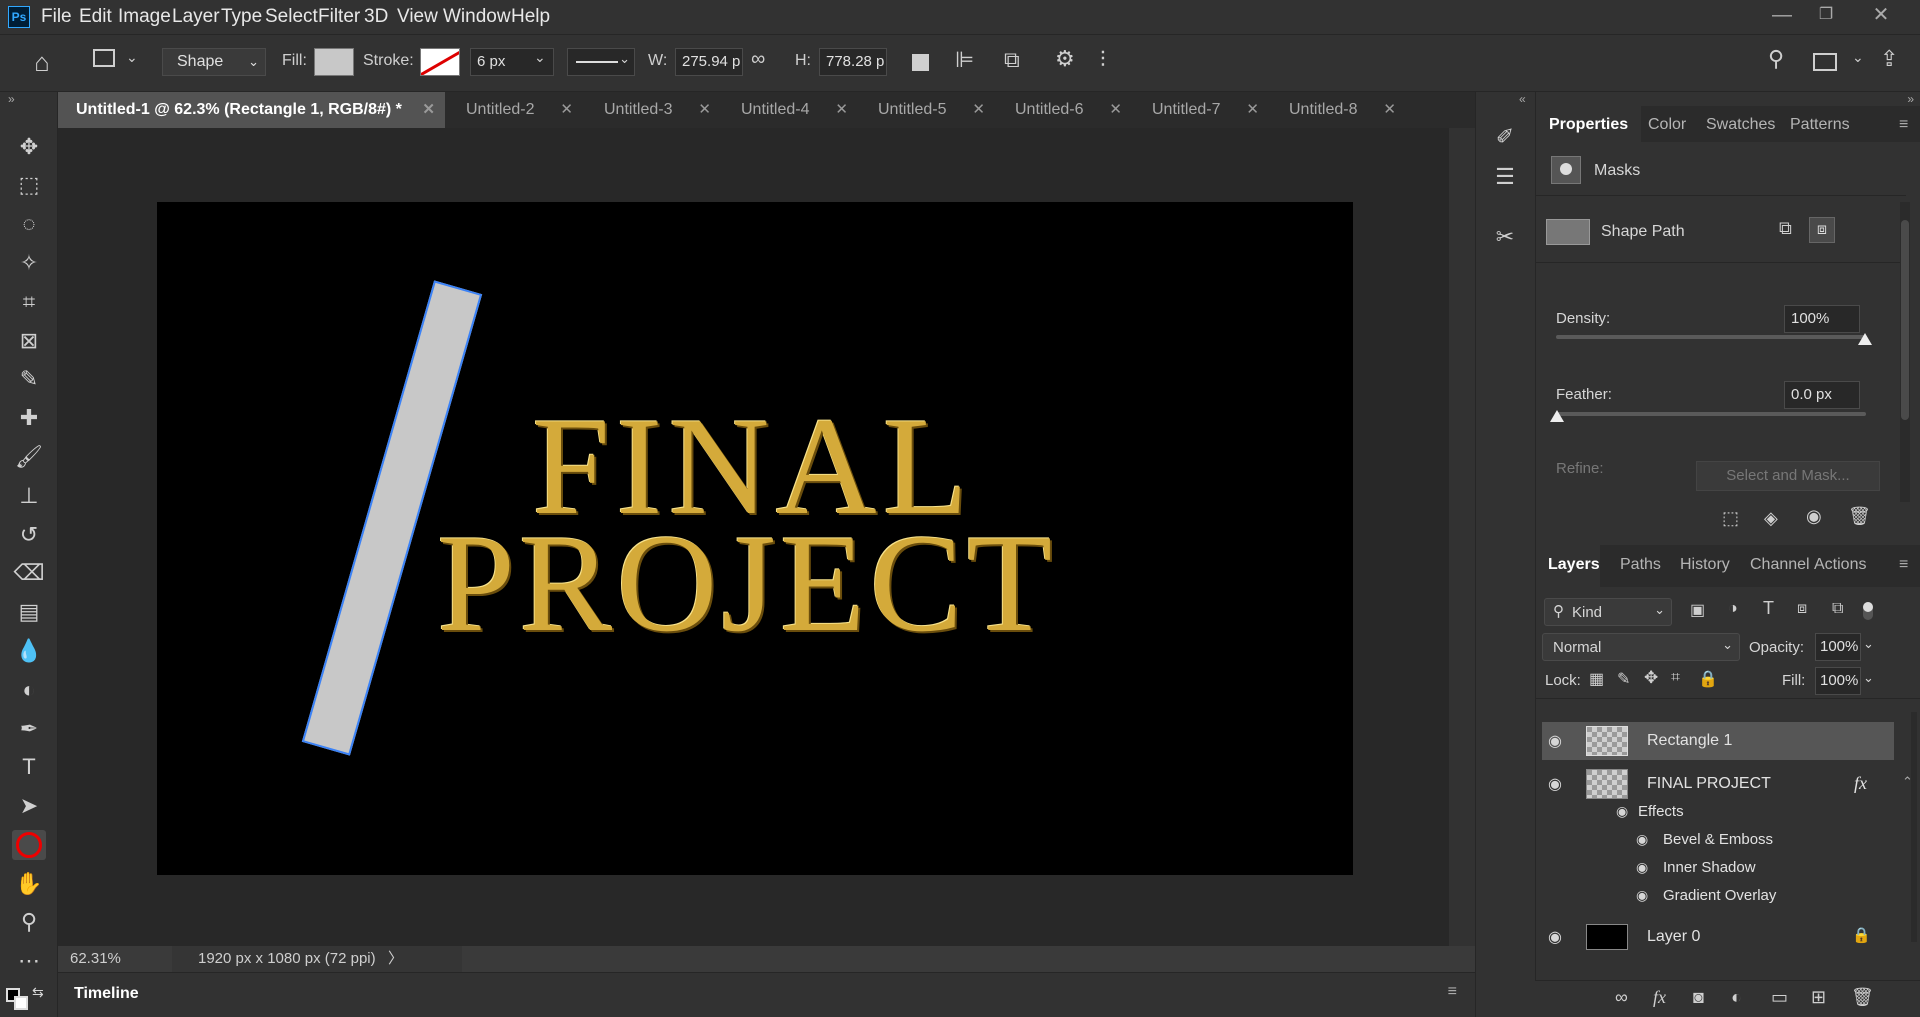  I want to click on tab-untitled-8: Untitled-8 ✕, so click(1338, 110).